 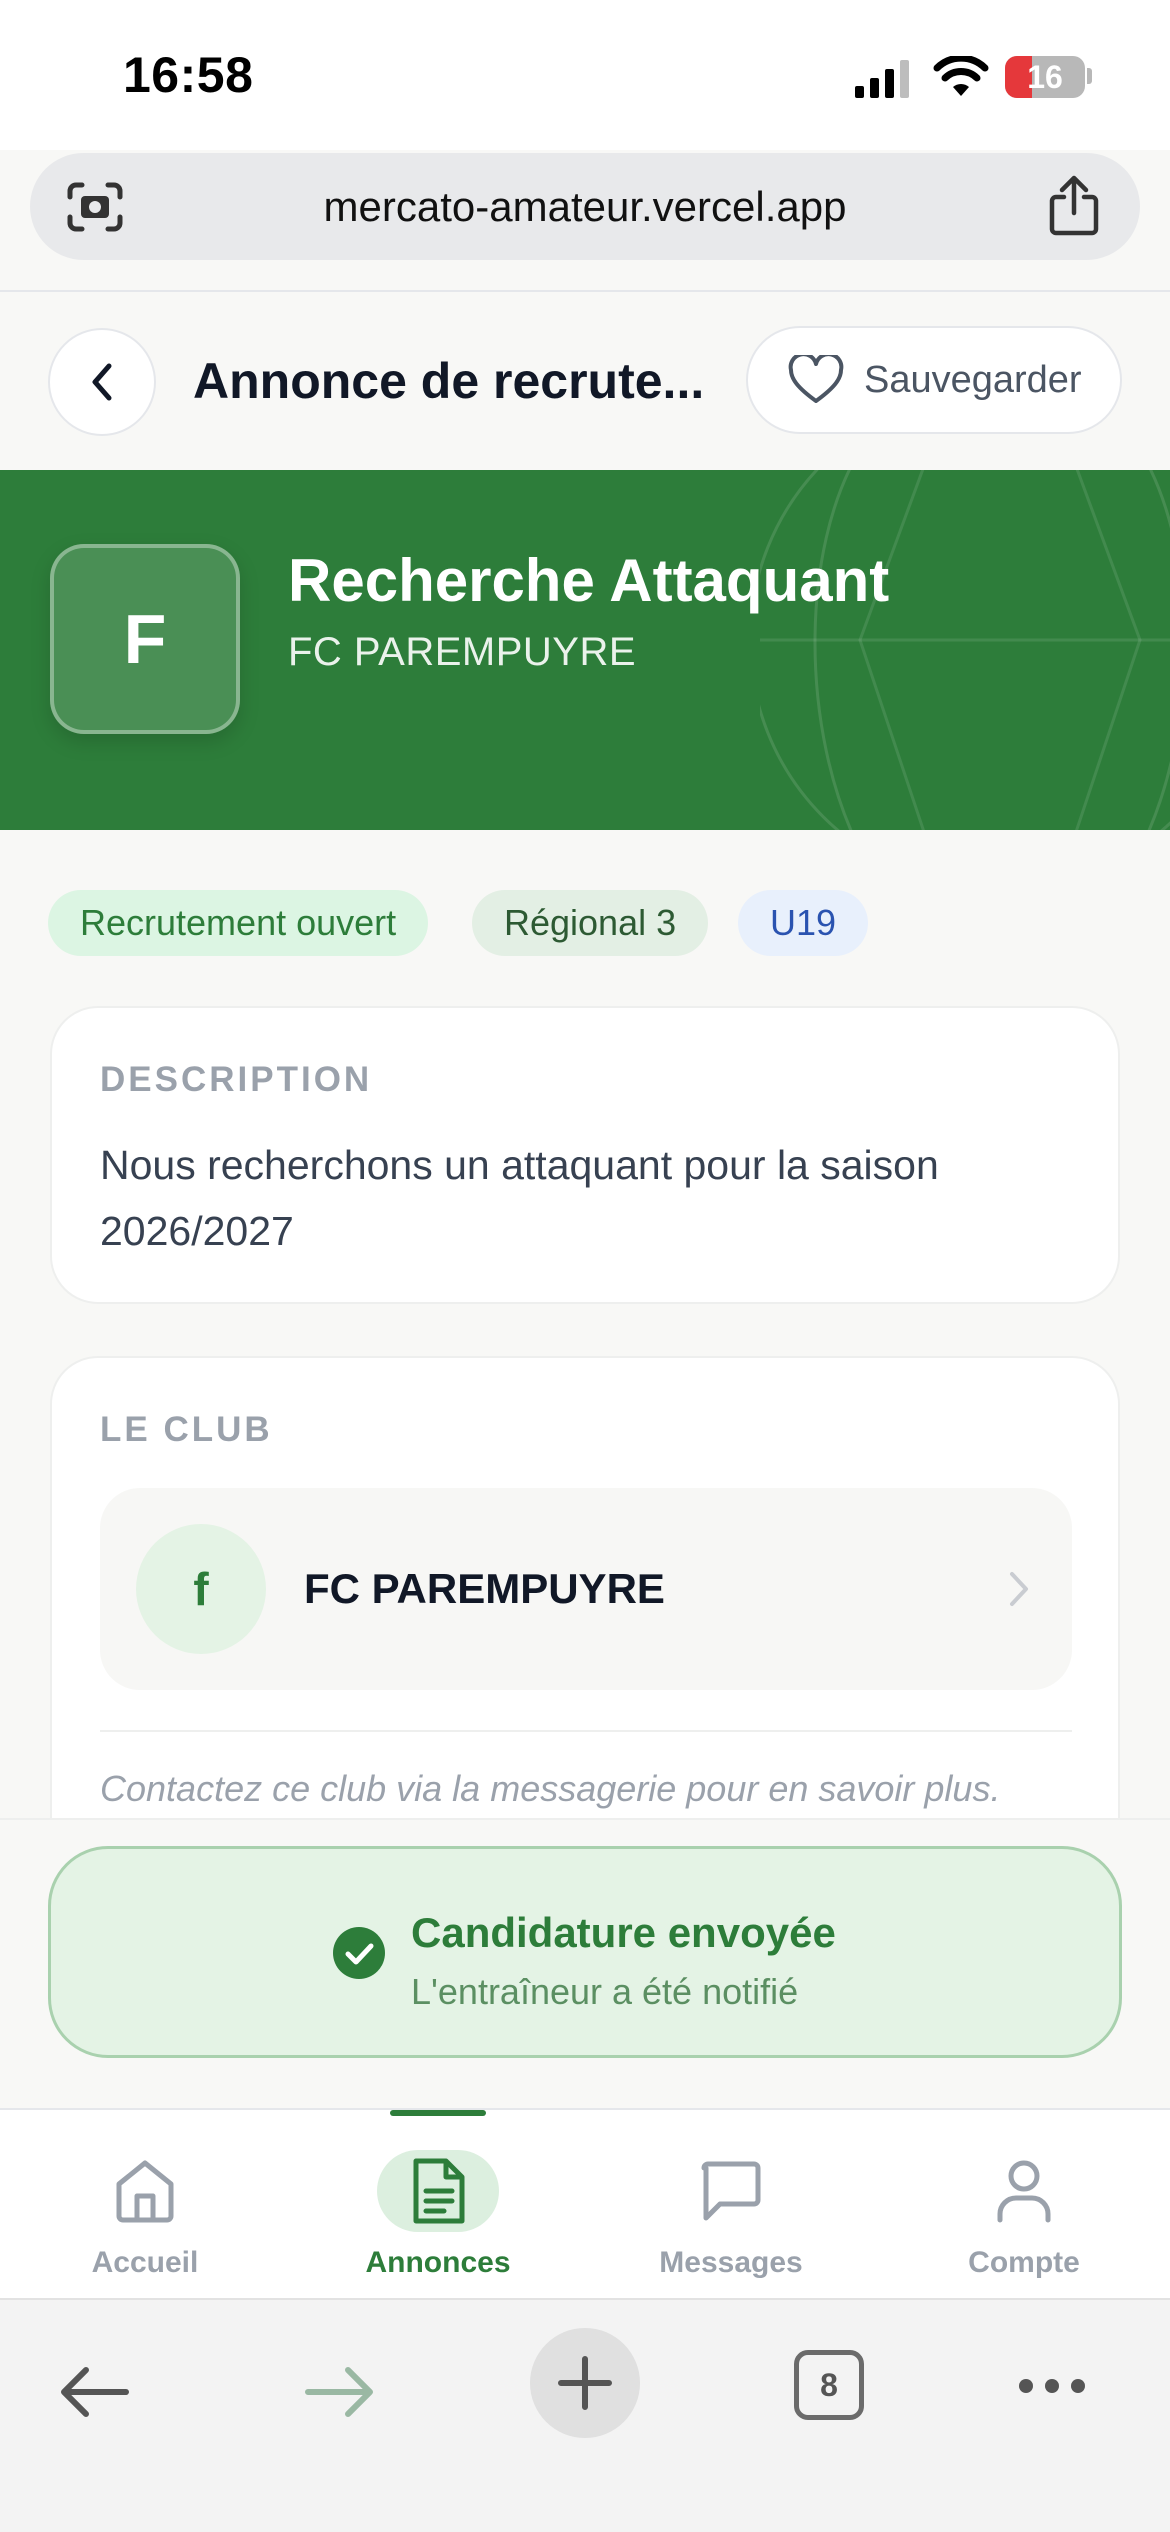 What do you see at coordinates (236, 1079) in the screenshot?
I see `description-label: DESCRIPTION` at bounding box center [236, 1079].